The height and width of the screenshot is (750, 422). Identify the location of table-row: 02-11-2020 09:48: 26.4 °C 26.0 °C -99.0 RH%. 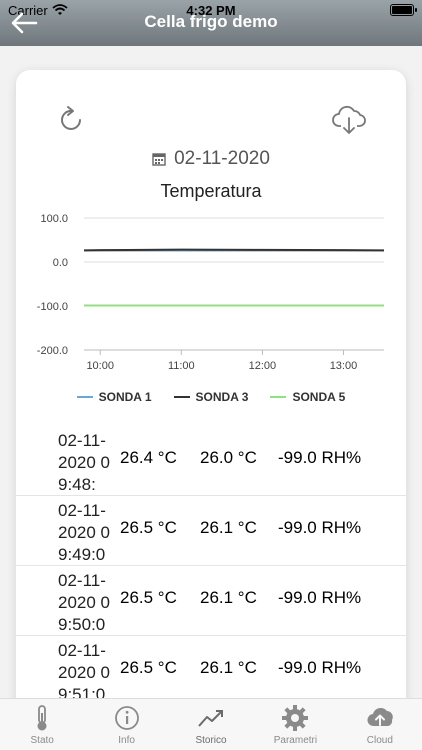
(211, 461).